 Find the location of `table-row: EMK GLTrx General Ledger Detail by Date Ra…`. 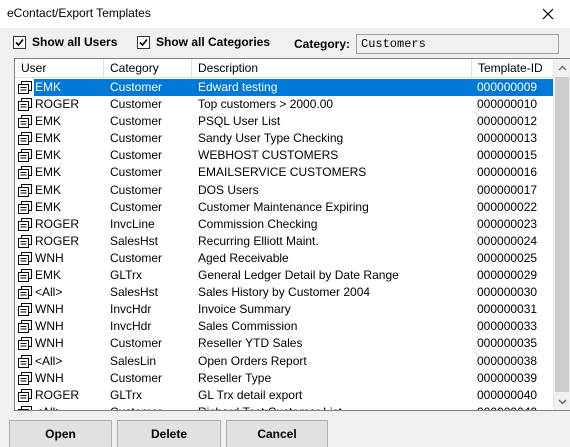

table-row: EMK GLTrx General Ledger Detail by Date Ra… is located at coordinates (285, 275).